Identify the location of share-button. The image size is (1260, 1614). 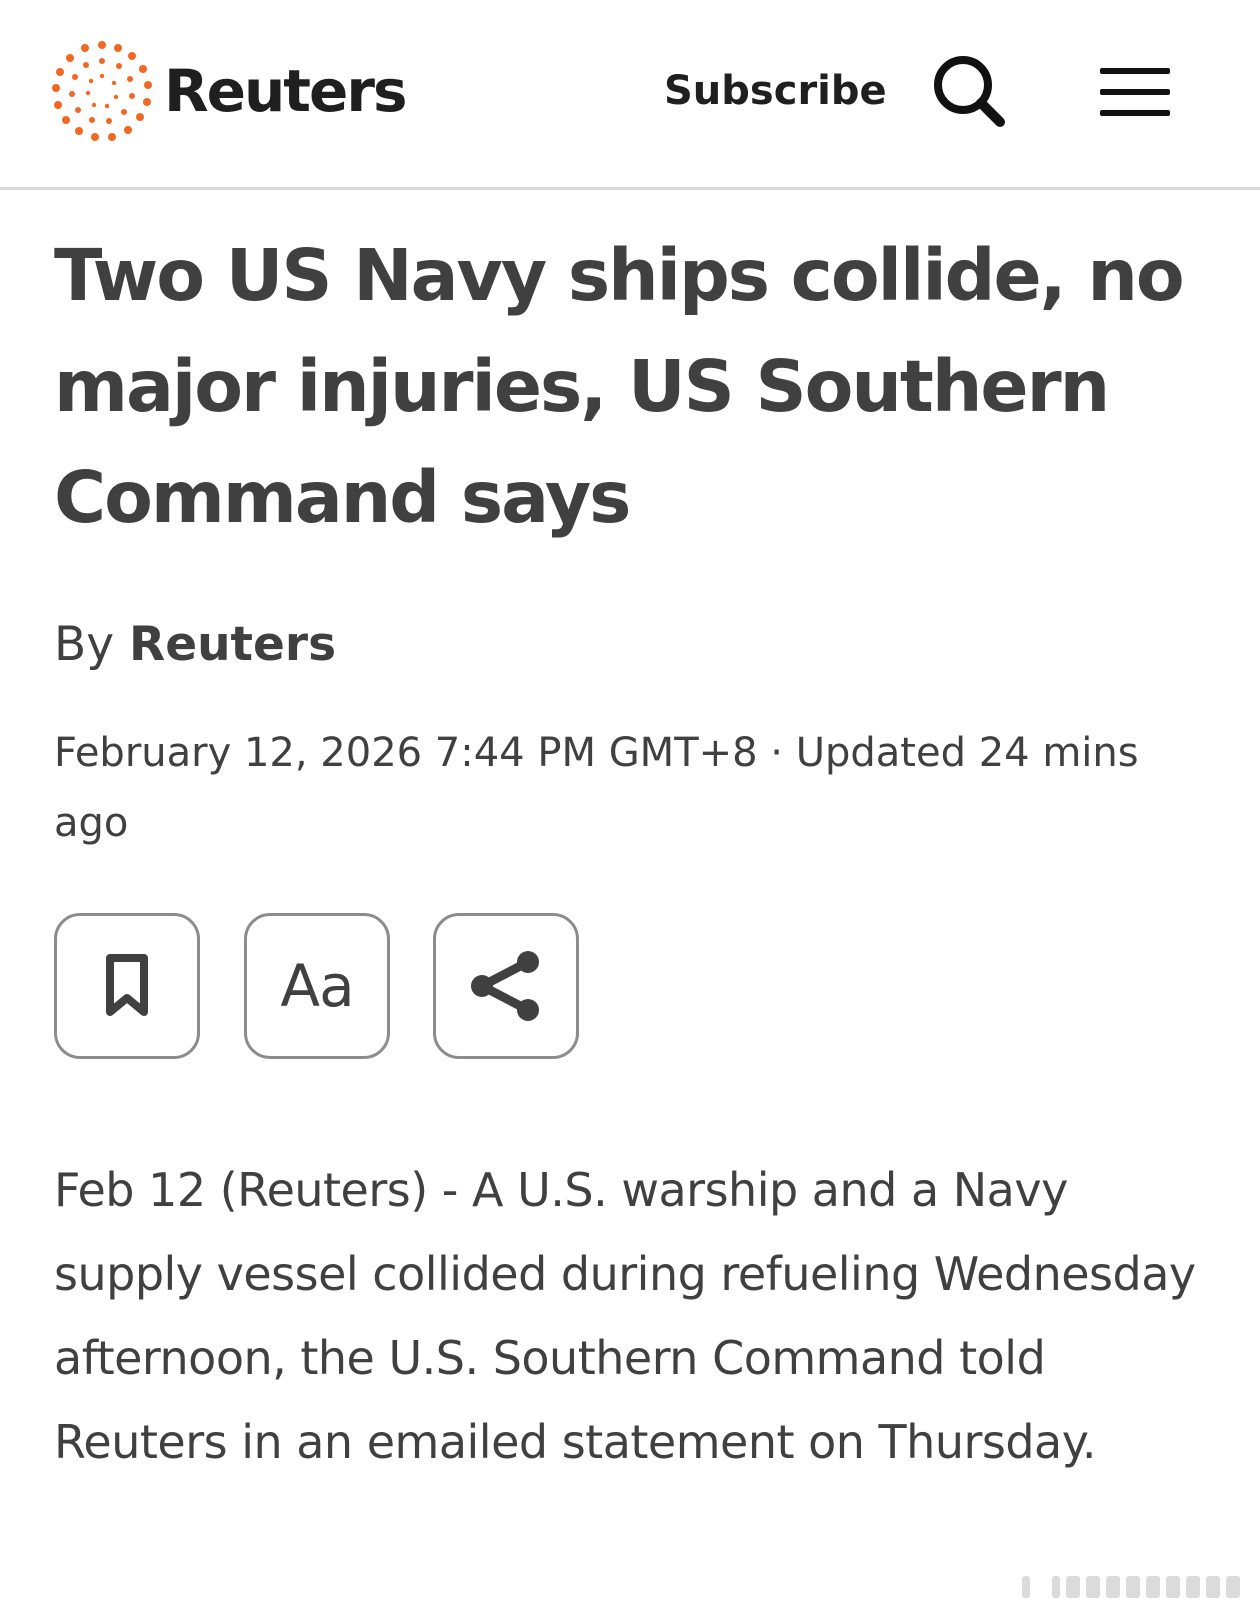
(506, 986).